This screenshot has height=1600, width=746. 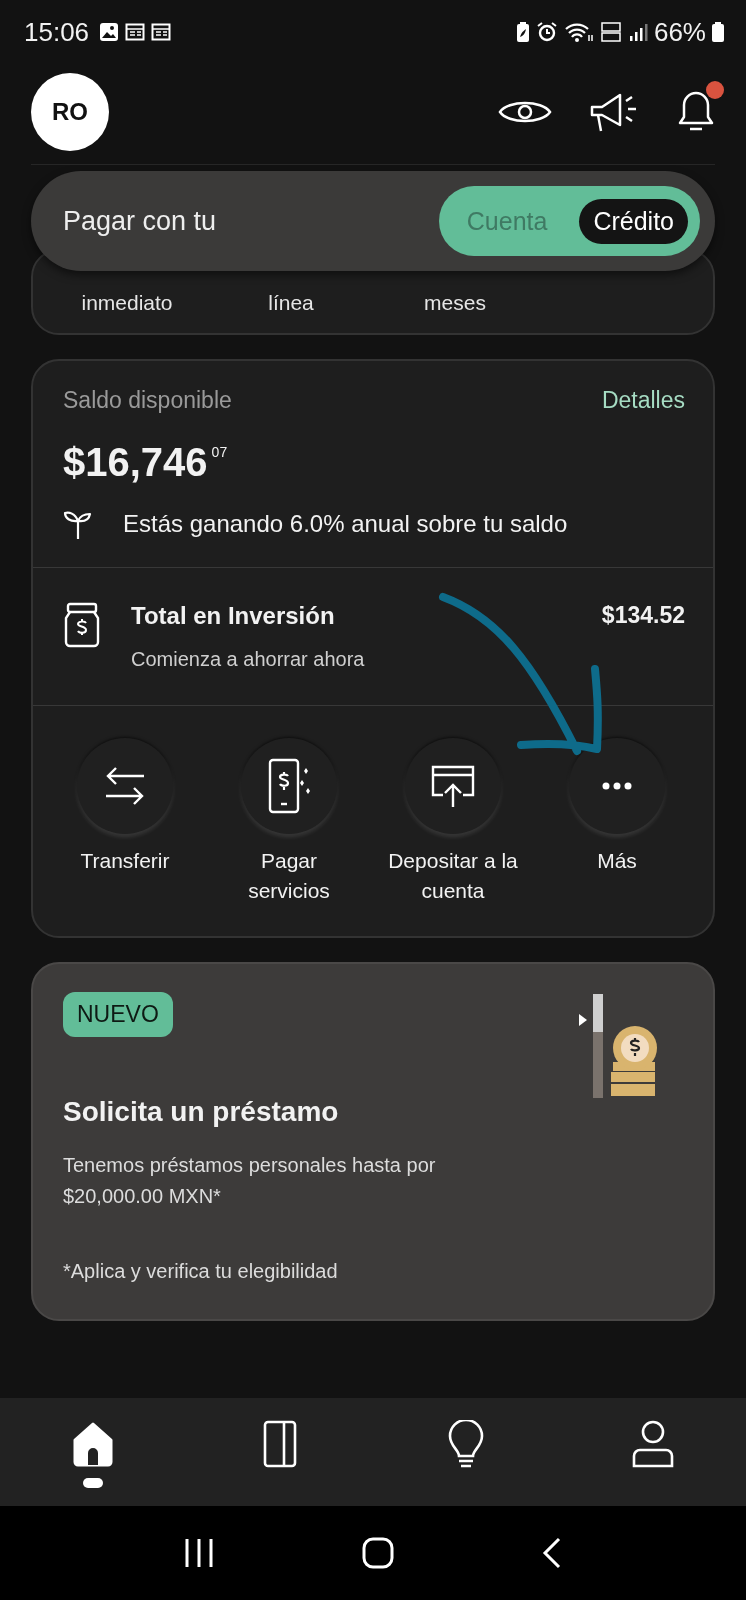 I want to click on promo-title: Solicita un préstamo, so click(x=201, y=1112).